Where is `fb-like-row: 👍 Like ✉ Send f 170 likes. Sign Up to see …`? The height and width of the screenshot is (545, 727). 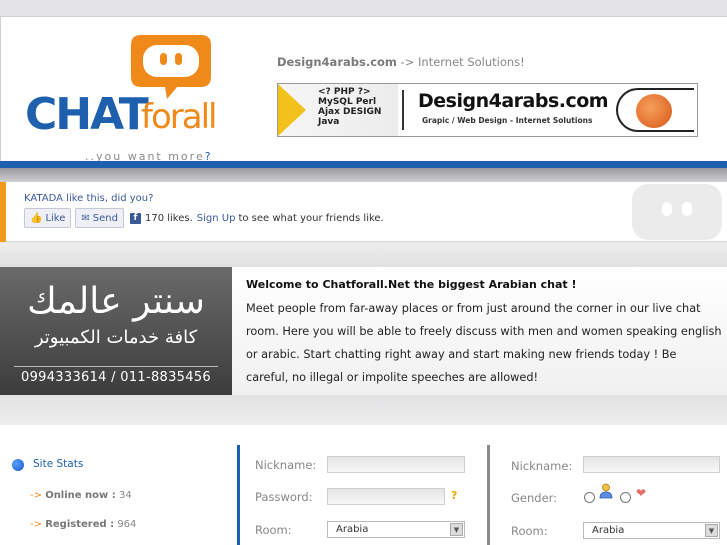
fb-like-row: 👍 Like ✉ Send f 170 likes. Sign Up to see … is located at coordinates (204, 218).